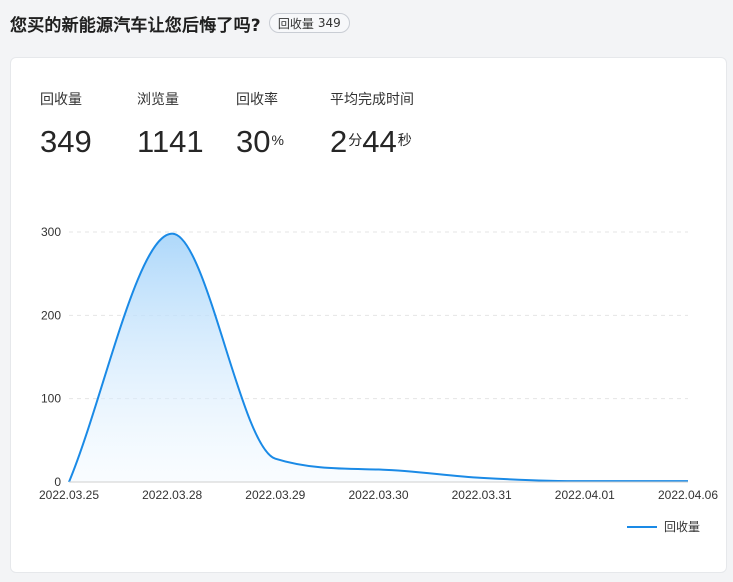 The height and width of the screenshot is (582, 733). I want to click on y-tick-label: 200, so click(51, 315).